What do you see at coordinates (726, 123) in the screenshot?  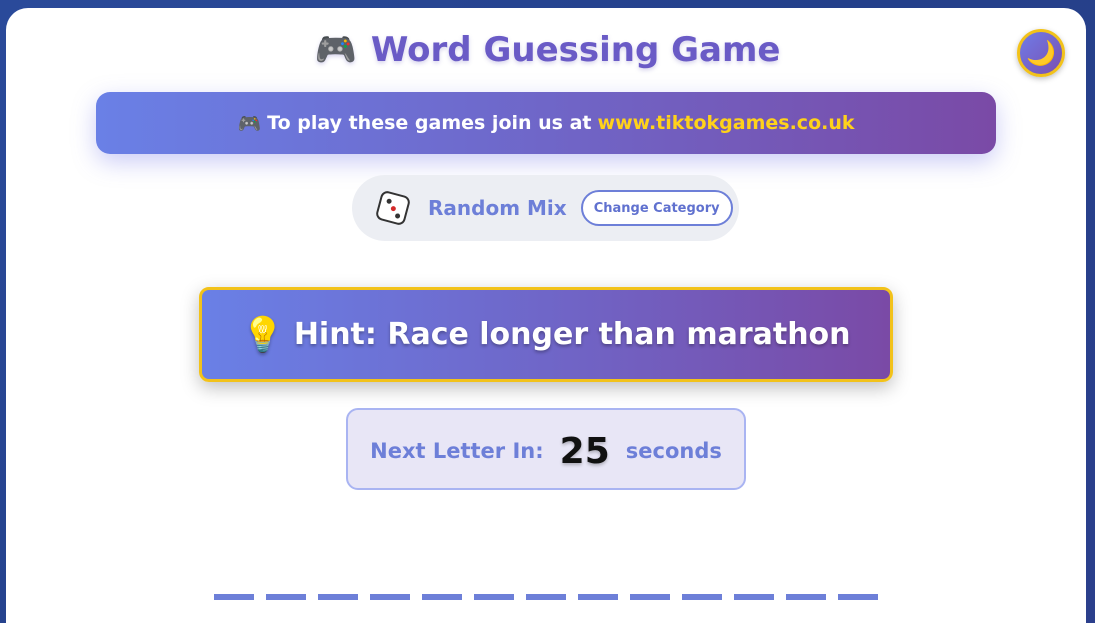 I see `banner-link: www.tiktokgames.co.uk` at bounding box center [726, 123].